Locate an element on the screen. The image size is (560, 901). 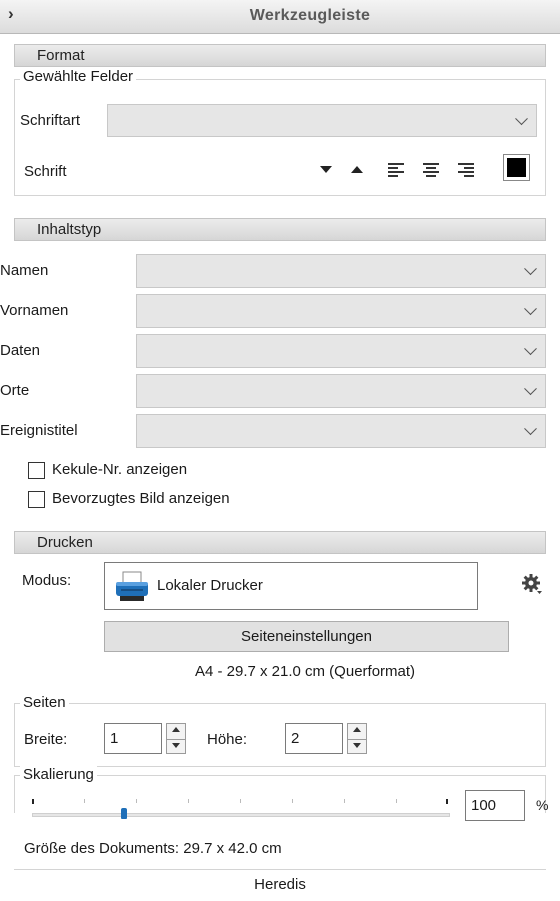
toolbar-title: Werkzeugleiste is located at coordinates (310, 15).